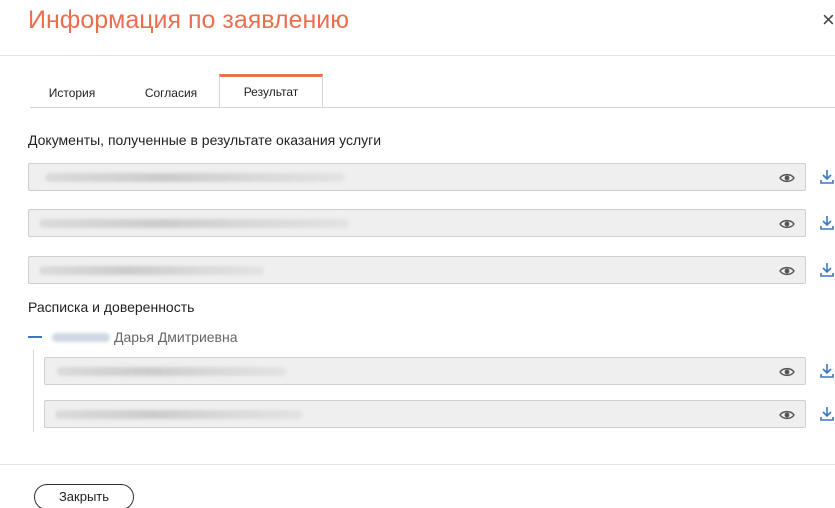 Image resolution: width=835 pixels, height=508 pixels. I want to click on person-name: Дарья Дмитриевна, so click(176, 337).